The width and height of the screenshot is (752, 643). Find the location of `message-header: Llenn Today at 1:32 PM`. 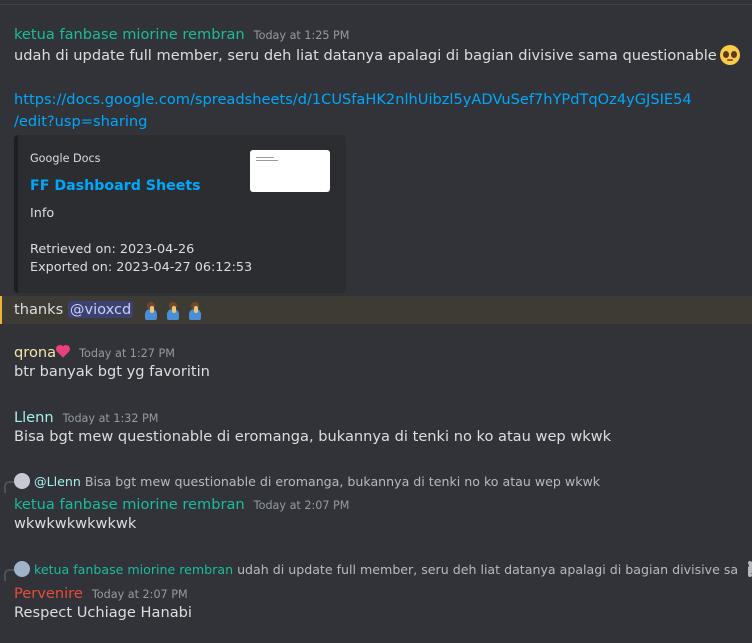

message-header: Llenn Today at 1:32 PM is located at coordinates (383, 417).